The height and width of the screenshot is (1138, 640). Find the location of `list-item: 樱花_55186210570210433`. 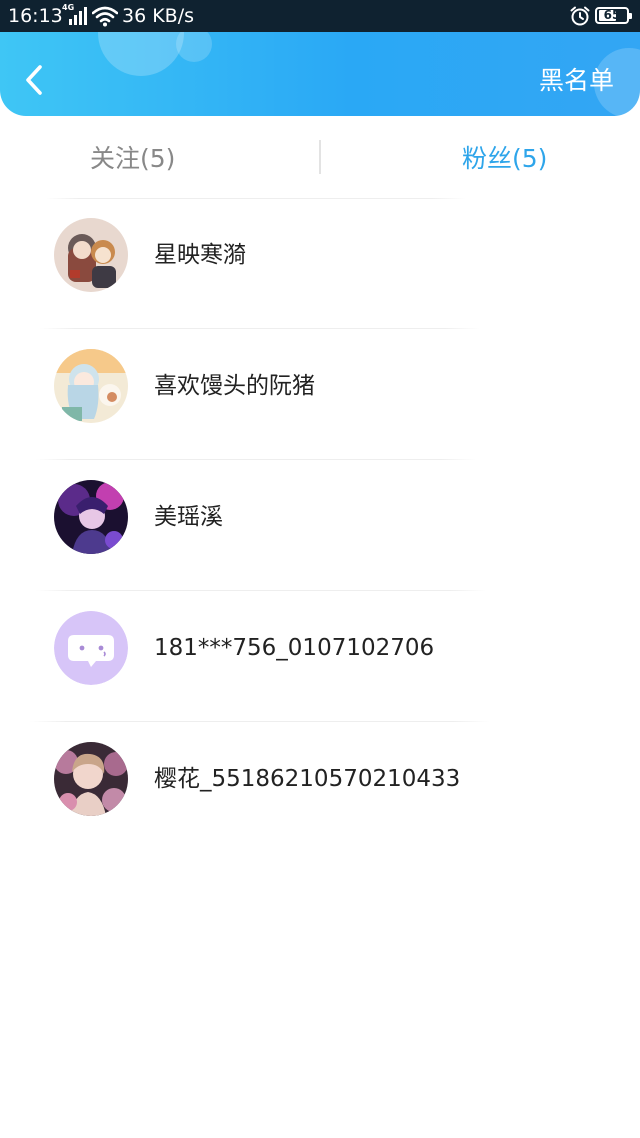

list-item: 樱花_55186210570210433 is located at coordinates (320, 787).